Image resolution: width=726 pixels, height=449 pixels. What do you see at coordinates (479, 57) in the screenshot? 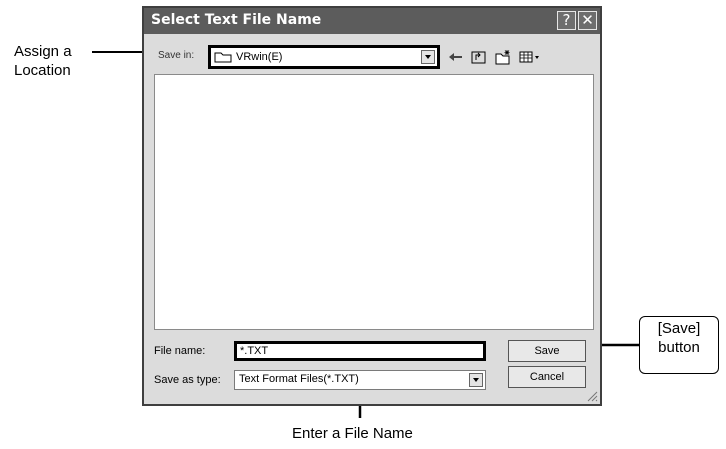
I see `up-folder-icon` at bounding box center [479, 57].